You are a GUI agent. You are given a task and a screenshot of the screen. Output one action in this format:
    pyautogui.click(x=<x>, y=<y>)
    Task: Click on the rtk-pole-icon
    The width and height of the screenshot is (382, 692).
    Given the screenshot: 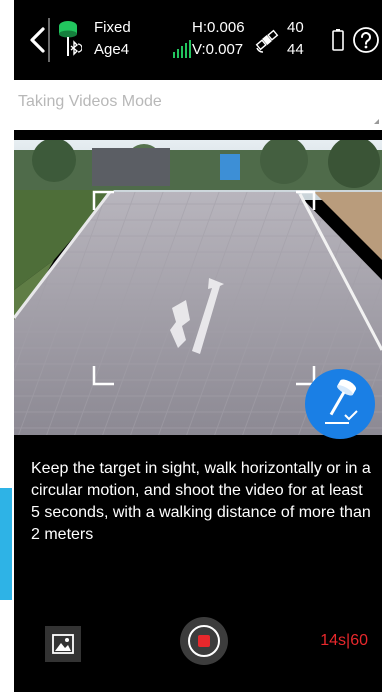 What is the action you would take?
    pyautogui.click(x=341, y=401)
    